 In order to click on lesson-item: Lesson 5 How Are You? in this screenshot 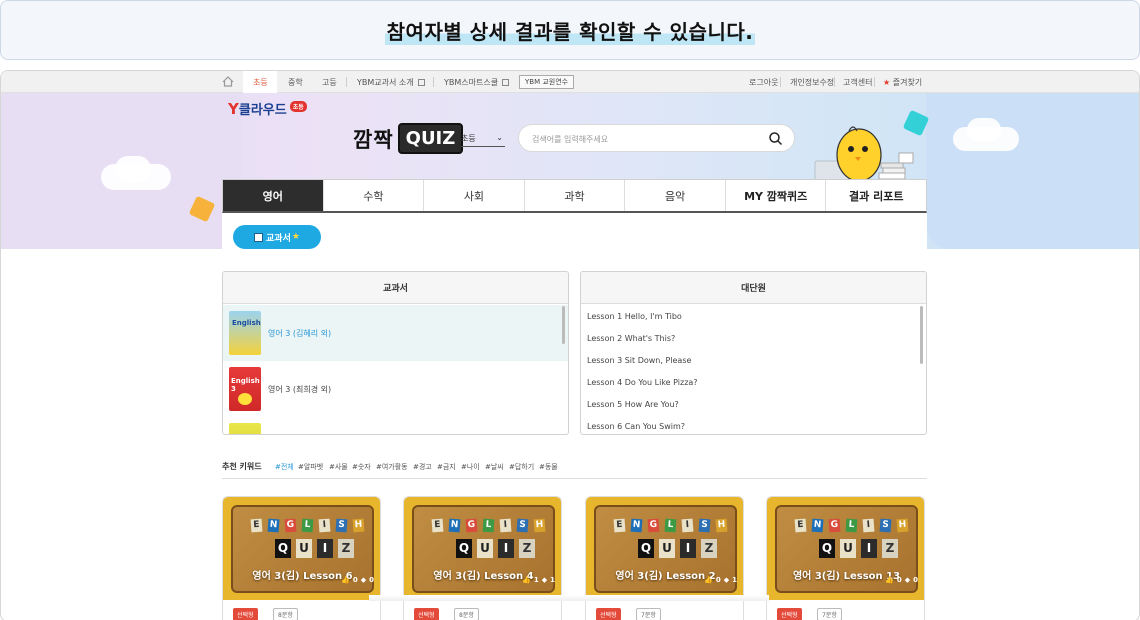, I will do `click(633, 404)`.